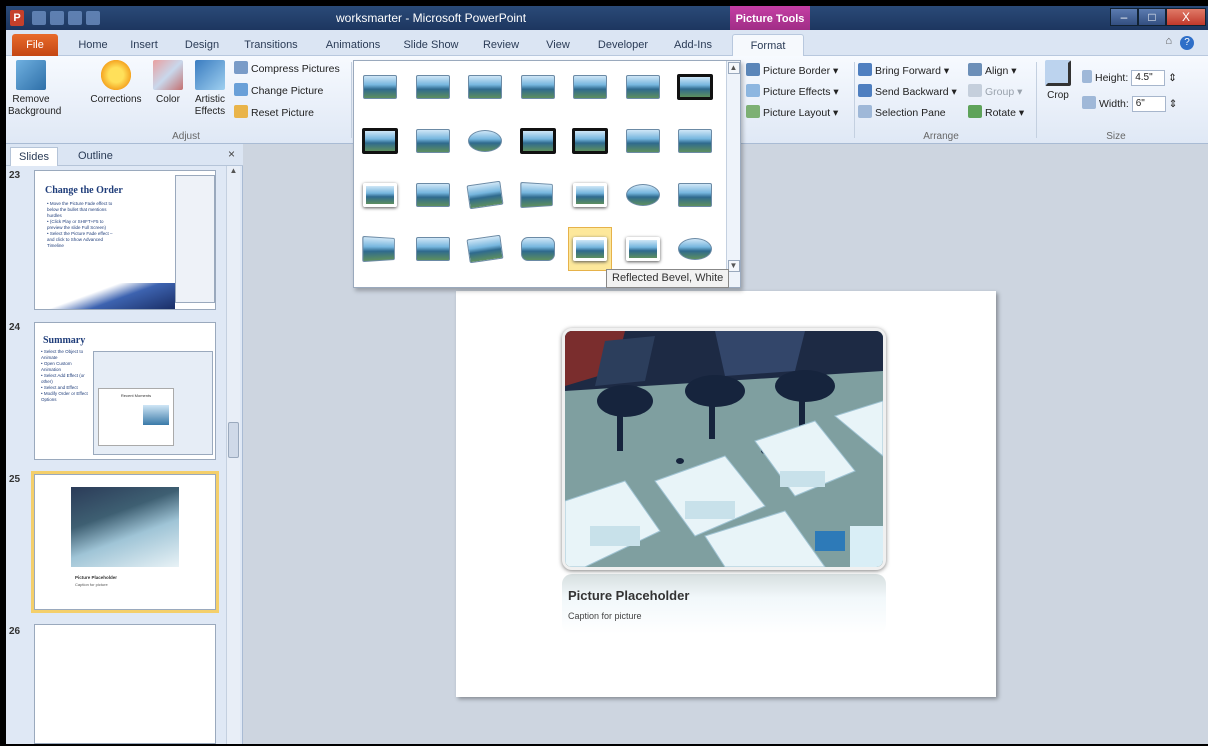  I want to click on artistic-effects-button: Artistic Effects, so click(210, 89).